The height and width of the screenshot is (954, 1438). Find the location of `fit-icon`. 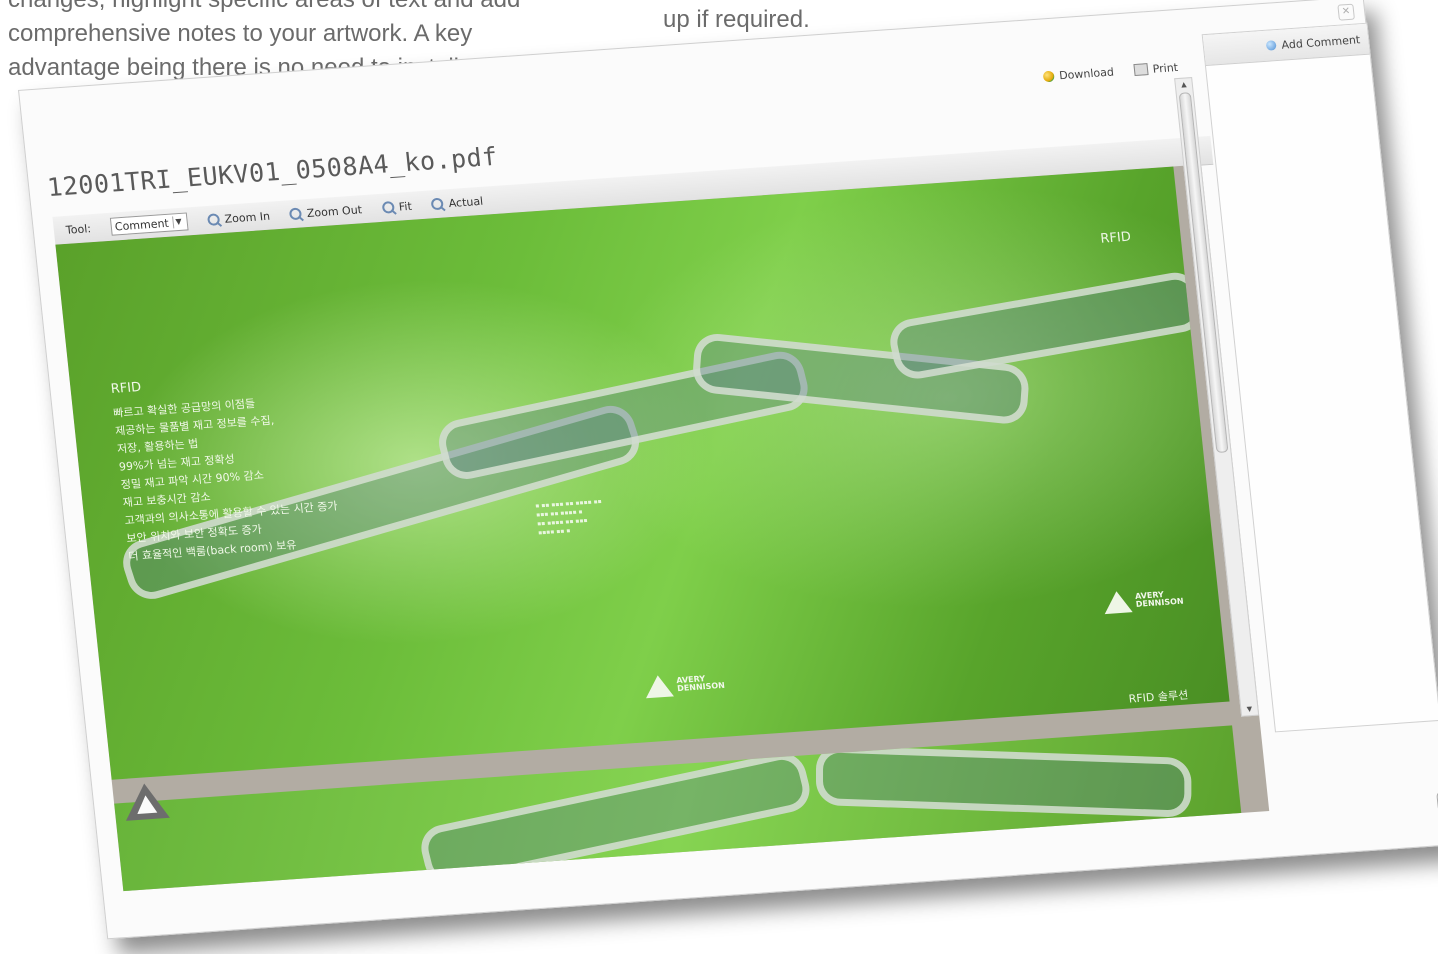

fit-icon is located at coordinates (388, 207).